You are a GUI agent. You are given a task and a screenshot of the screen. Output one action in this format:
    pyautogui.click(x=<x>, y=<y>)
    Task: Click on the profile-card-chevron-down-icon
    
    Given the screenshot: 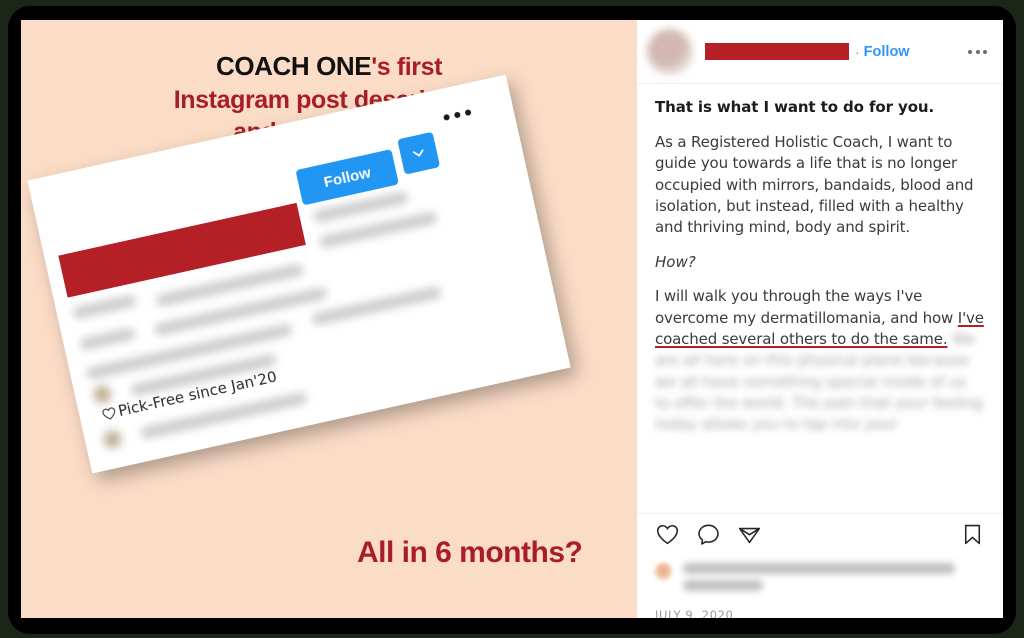 What is the action you would take?
    pyautogui.click(x=419, y=153)
    